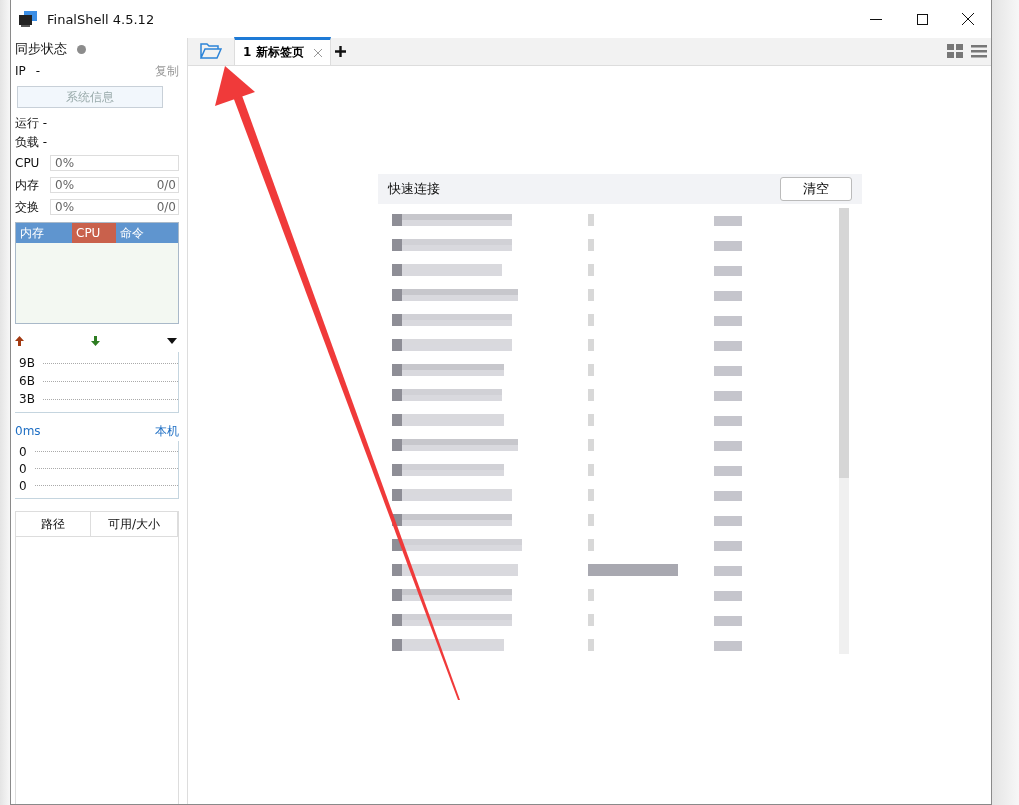  I want to click on window-title: FinalShell 4.5.12, so click(101, 19).